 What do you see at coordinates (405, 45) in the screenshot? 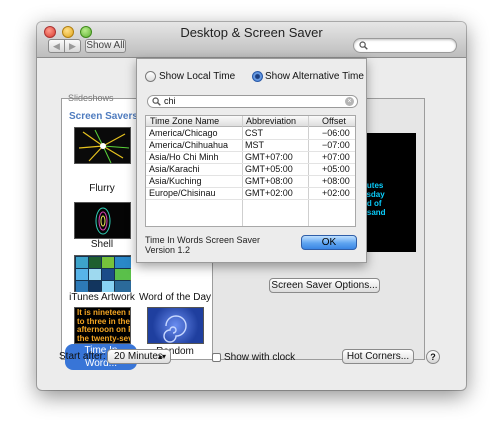
I see `search-input` at bounding box center [405, 45].